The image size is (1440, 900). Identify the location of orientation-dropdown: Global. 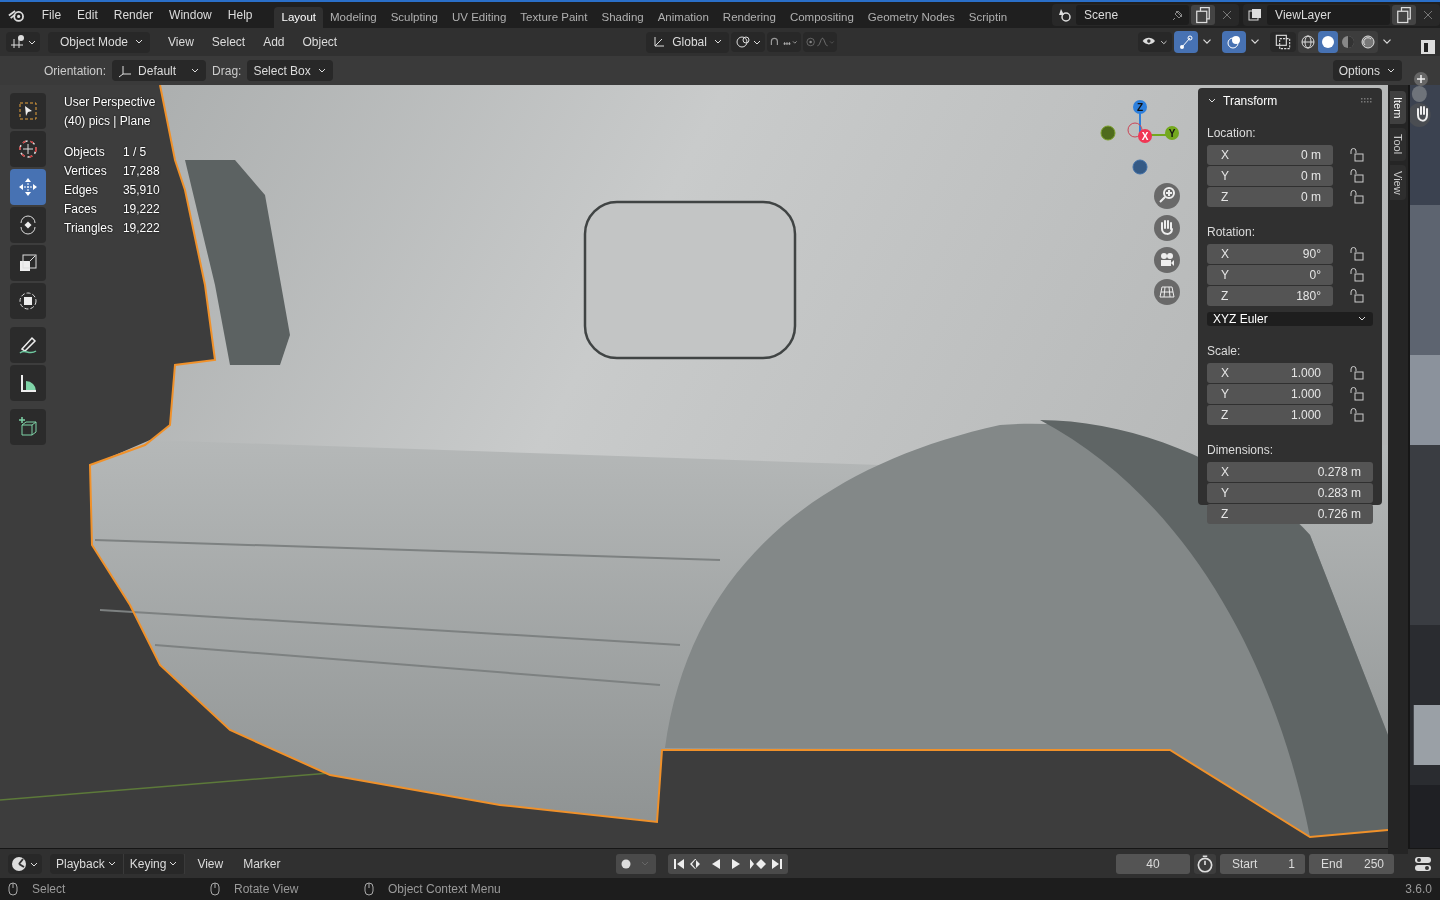
(687, 42).